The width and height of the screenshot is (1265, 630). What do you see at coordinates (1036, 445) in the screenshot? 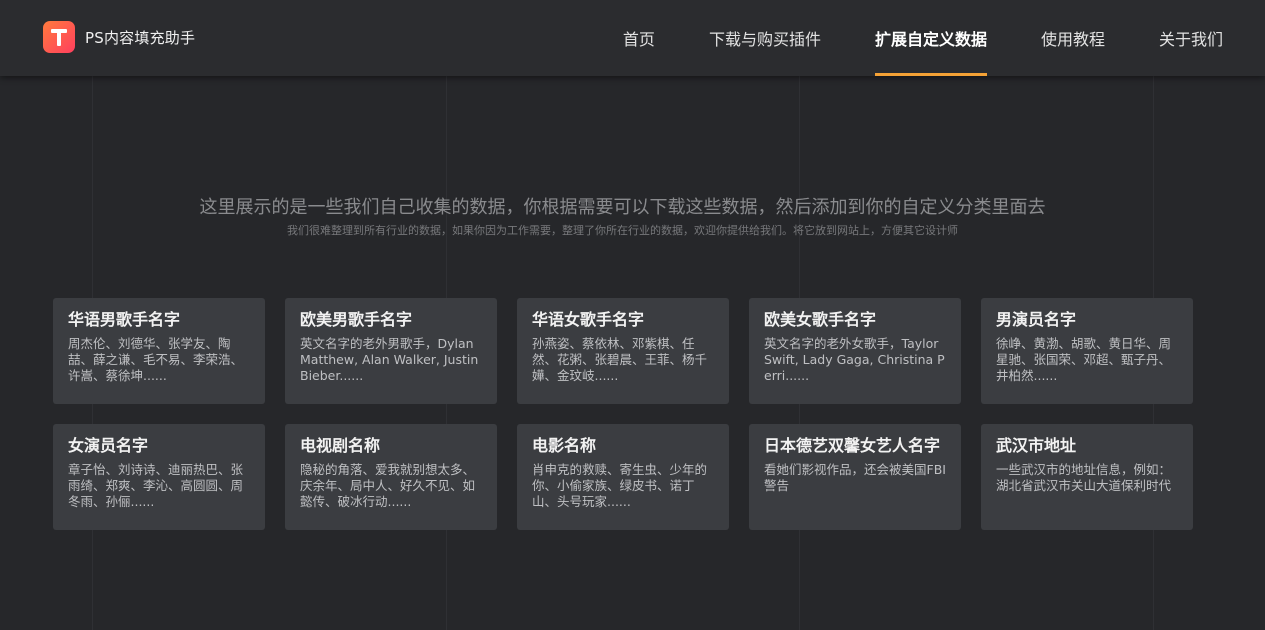
I see `card-title: 武汉市地址` at bounding box center [1036, 445].